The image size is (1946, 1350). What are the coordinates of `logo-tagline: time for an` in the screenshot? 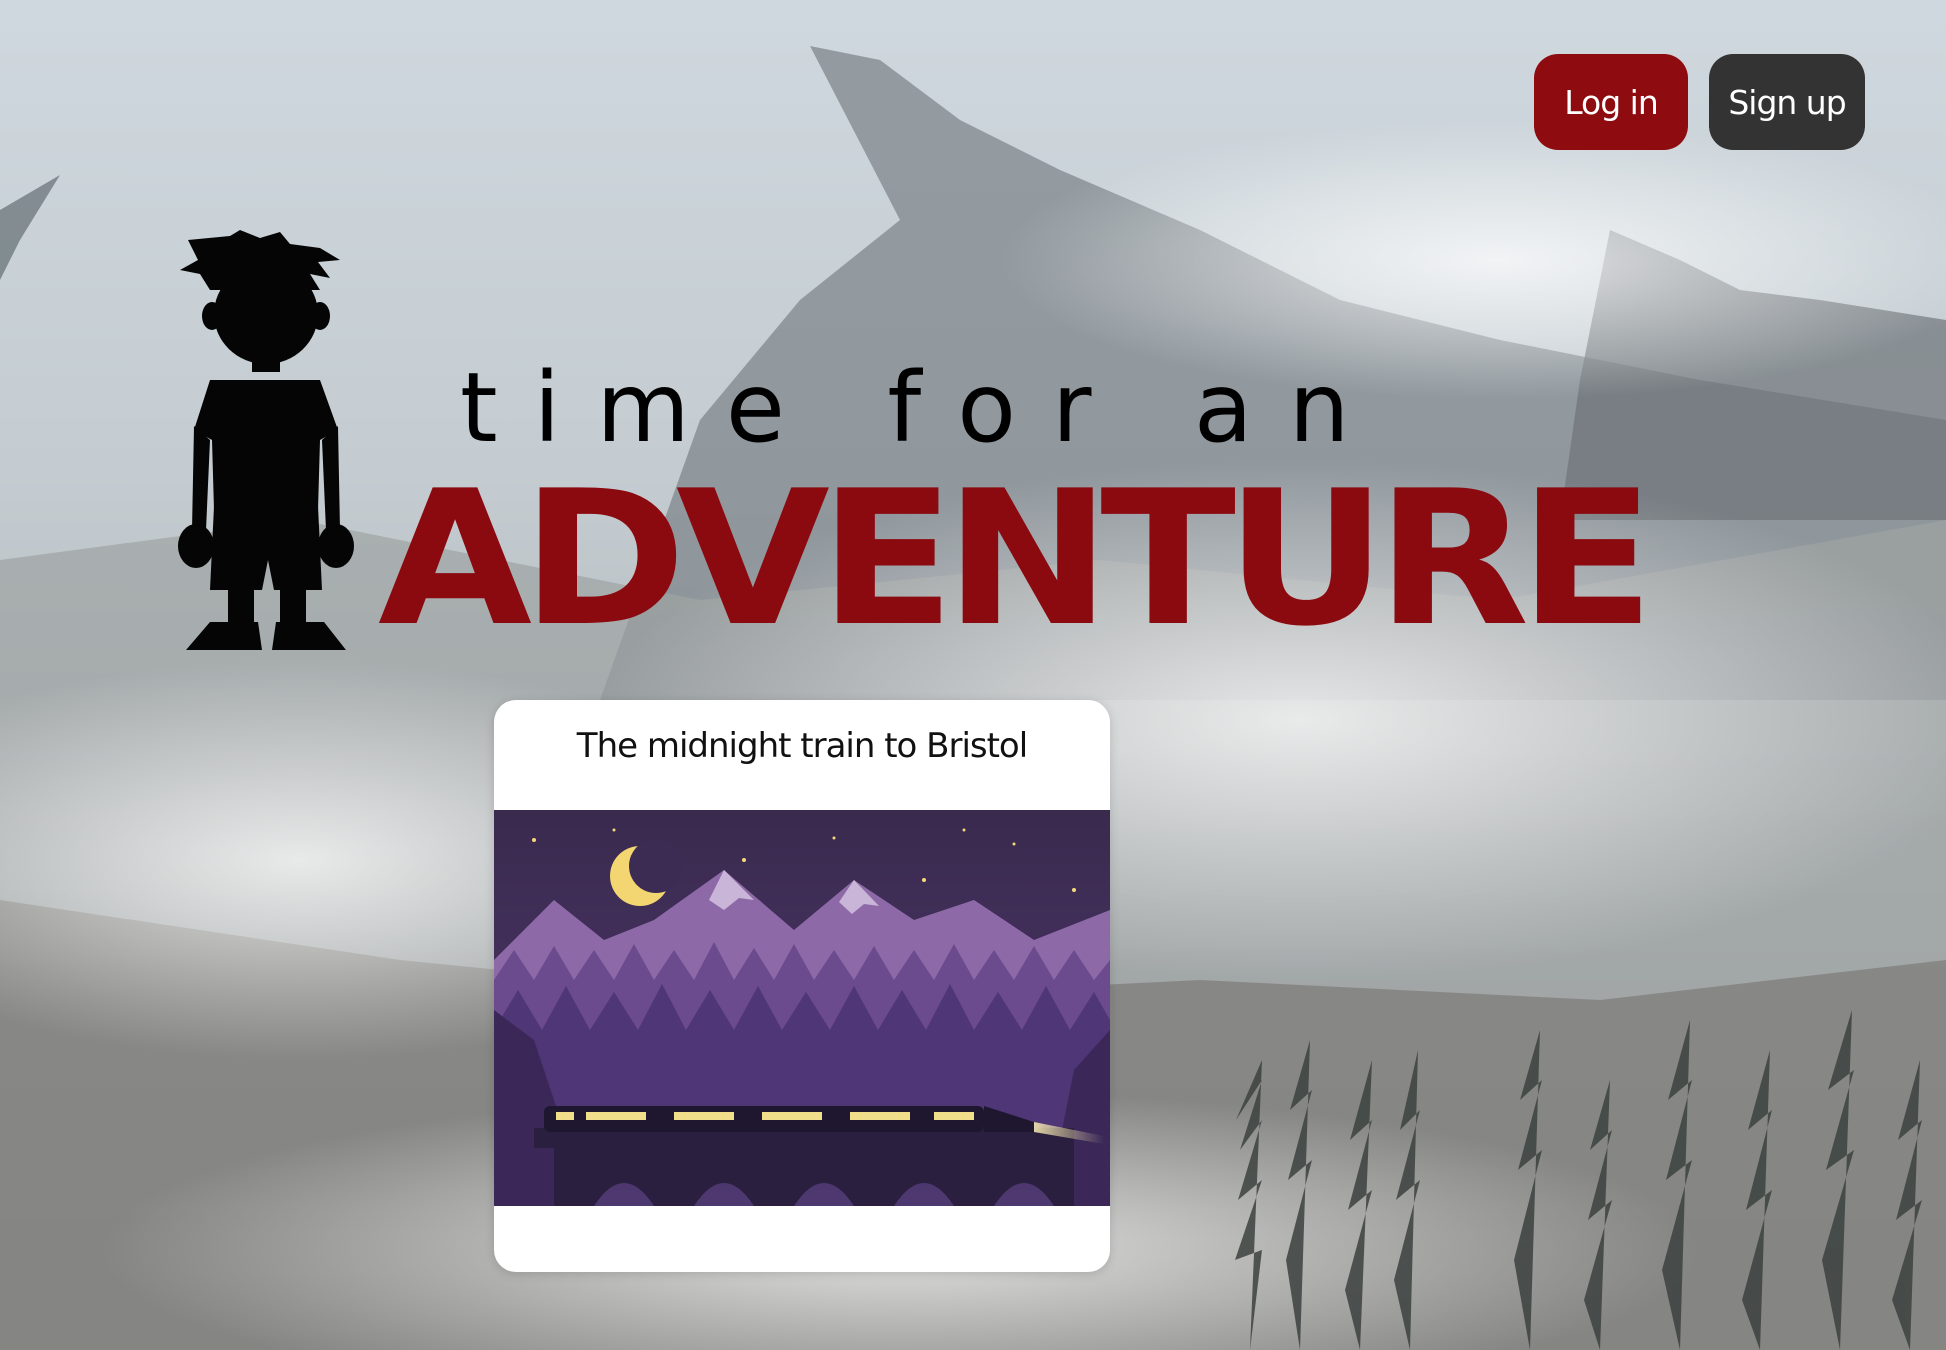 It's located at (923, 408).